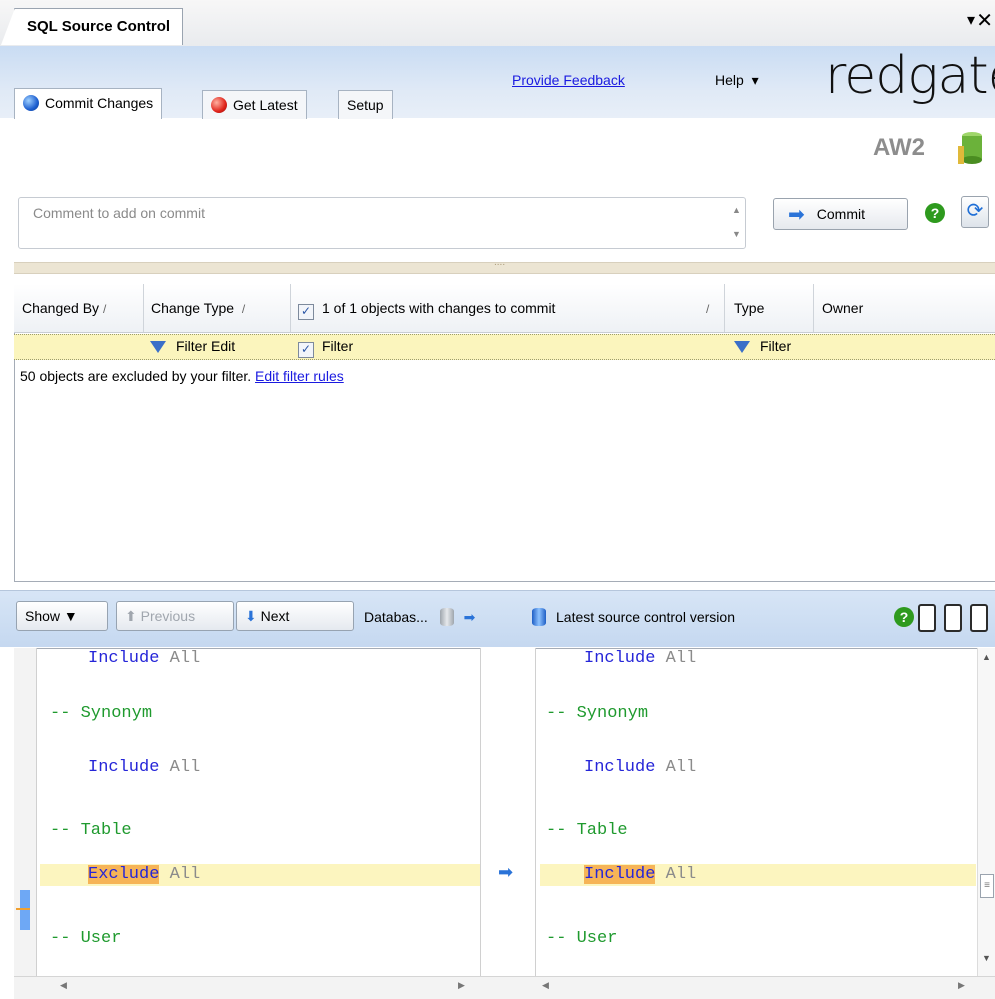 This screenshot has height=999, width=995. Describe the element at coordinates (508, 812) in the screenshot. I see `diff-middle` at that location.